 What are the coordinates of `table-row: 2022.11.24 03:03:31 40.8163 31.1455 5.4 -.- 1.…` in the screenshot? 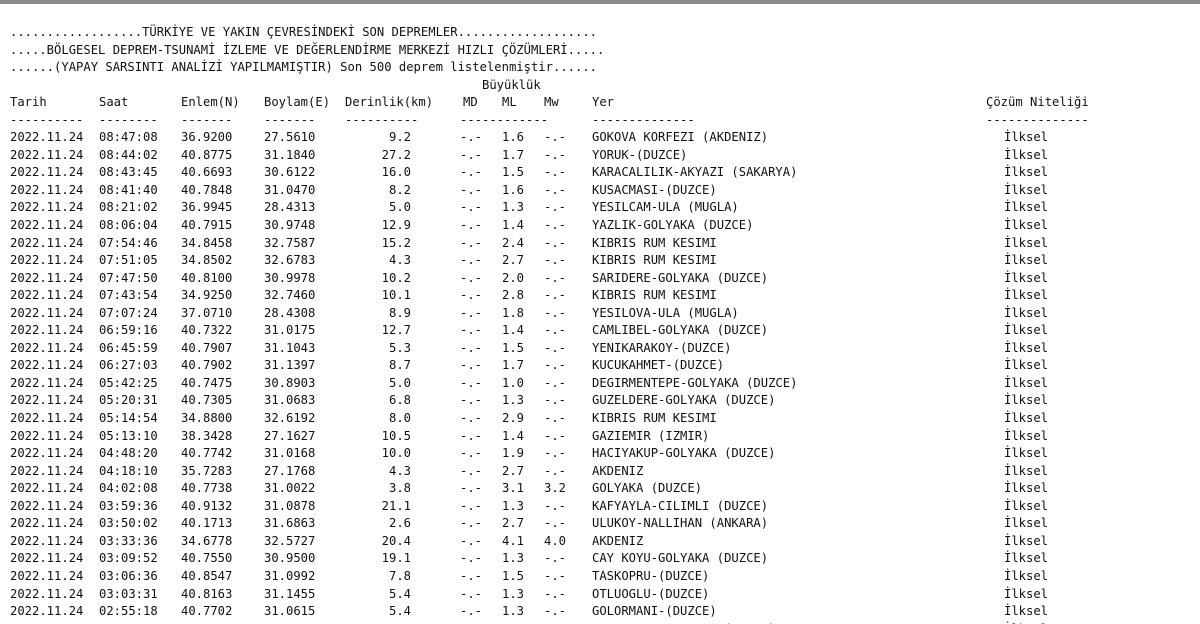 It's located at (602, 595).